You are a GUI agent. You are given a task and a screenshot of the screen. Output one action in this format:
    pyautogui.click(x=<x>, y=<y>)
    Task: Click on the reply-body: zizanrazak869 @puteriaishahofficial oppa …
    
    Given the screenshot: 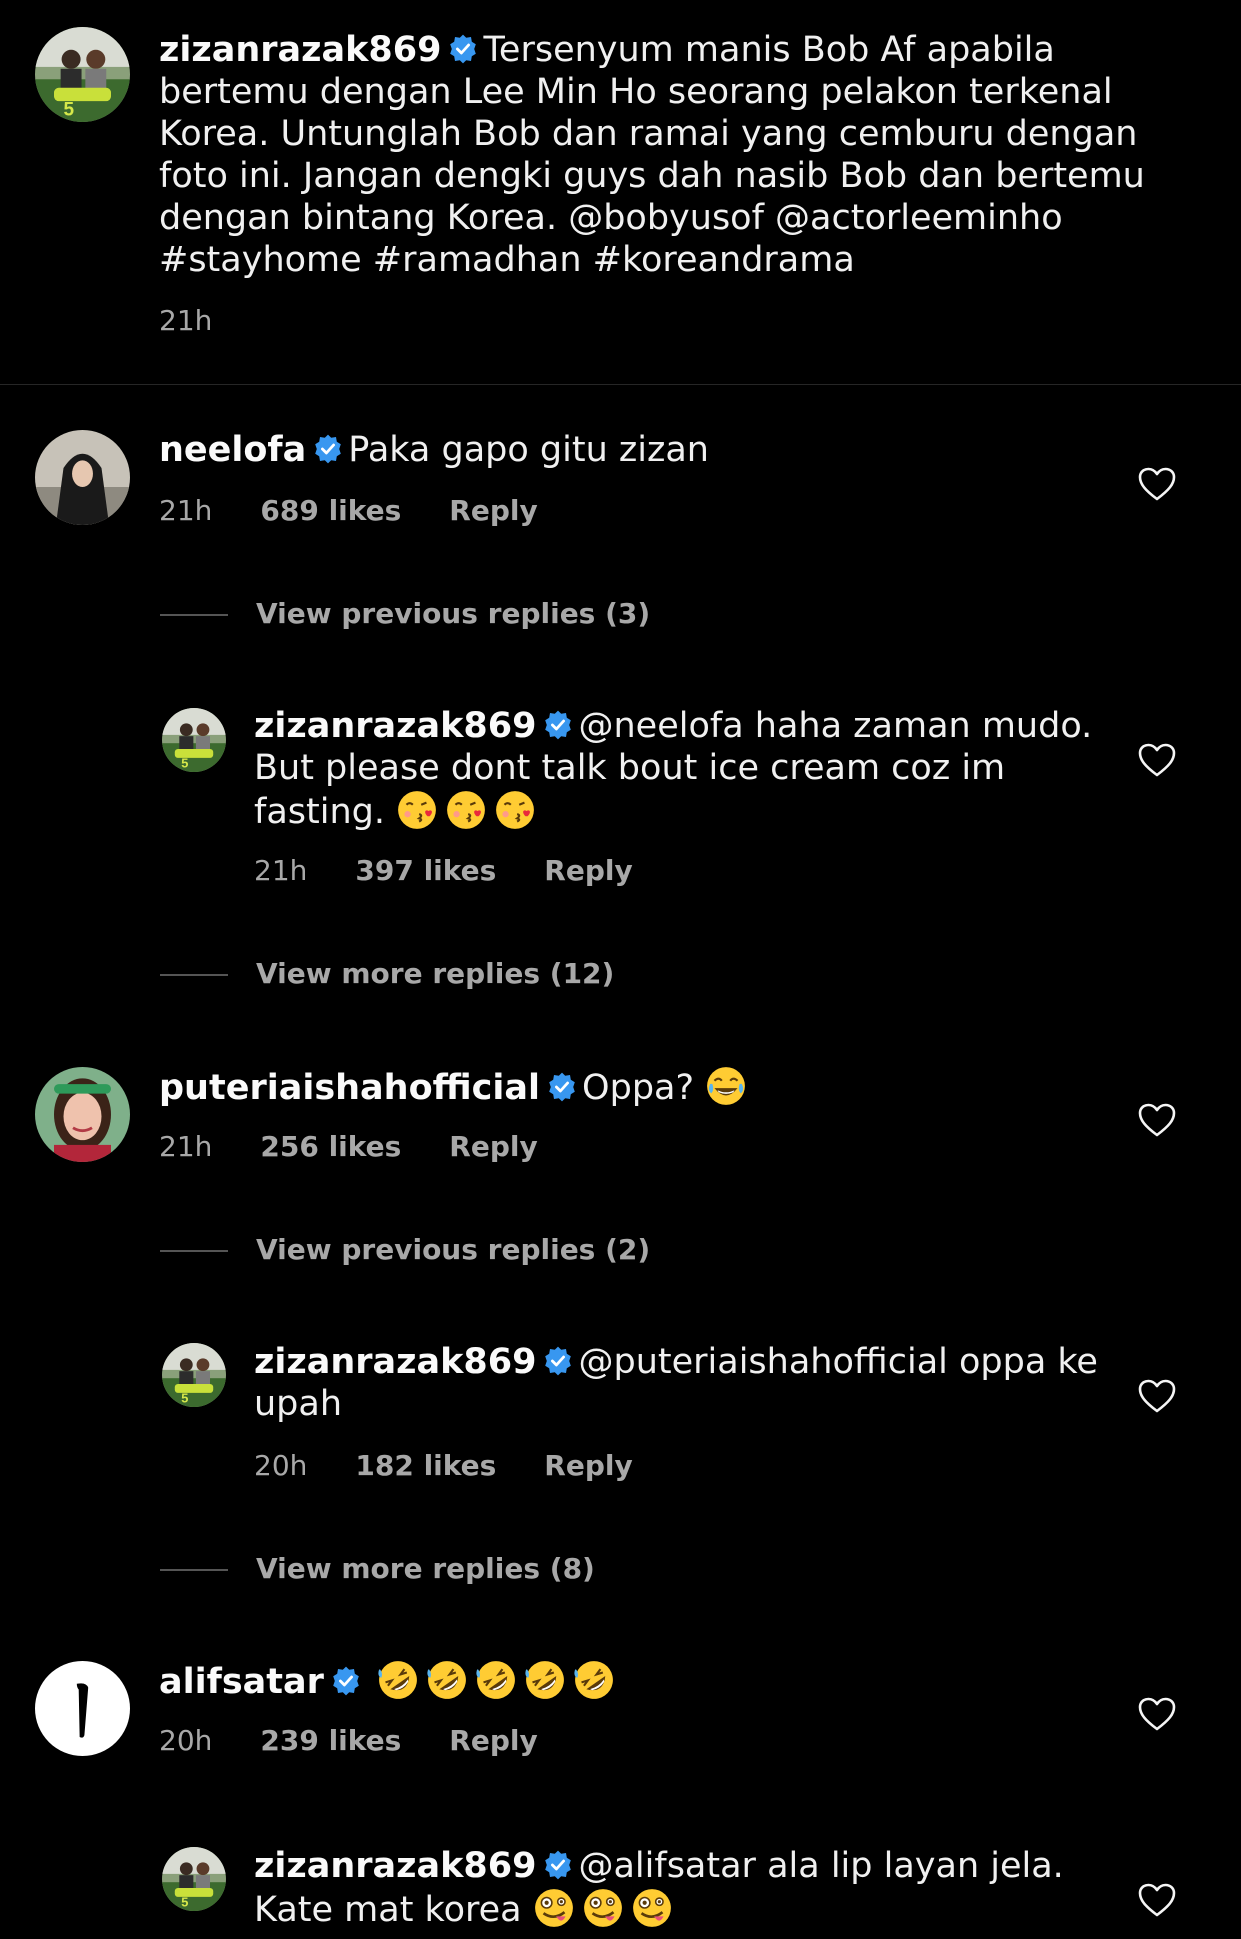 What is the action you would take?
    pyautogui.click(x=684, y=1383)
    